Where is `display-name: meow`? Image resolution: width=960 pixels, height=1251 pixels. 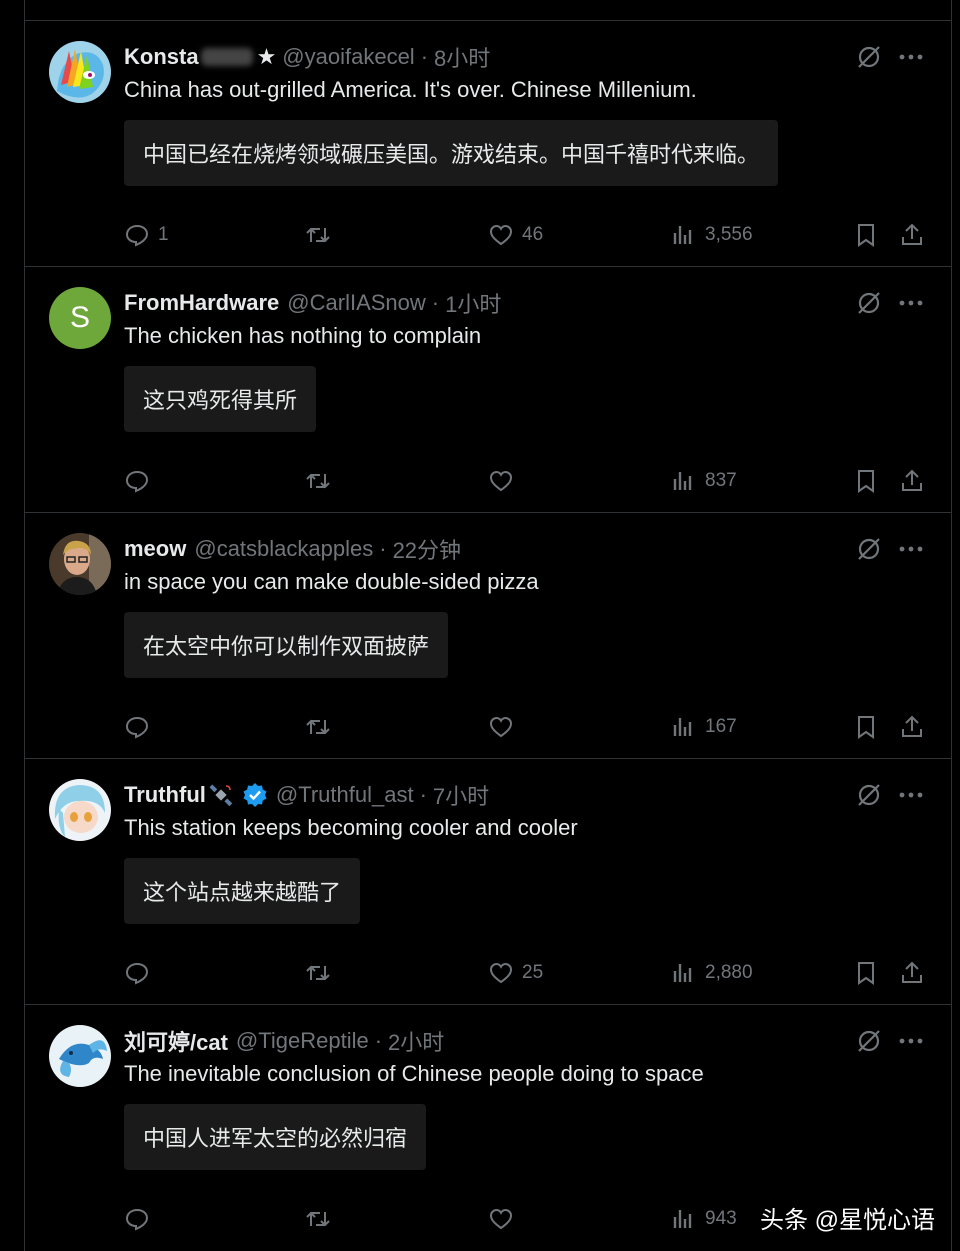 display-name: meow is located at coordinates (155, 549).